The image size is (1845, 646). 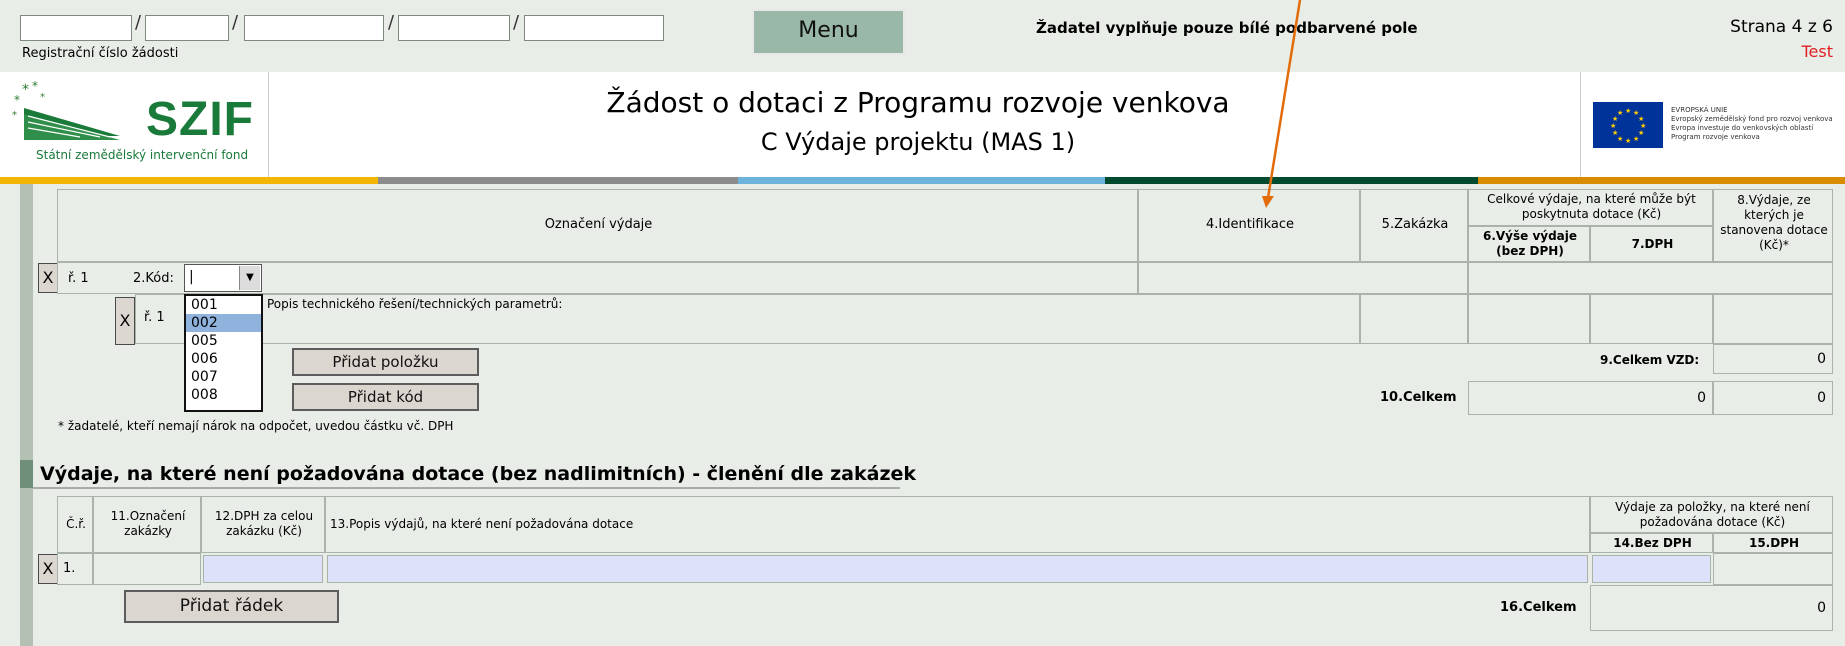 I want to click on add-code-button: Přidat kód, so click(x=385, y=397).